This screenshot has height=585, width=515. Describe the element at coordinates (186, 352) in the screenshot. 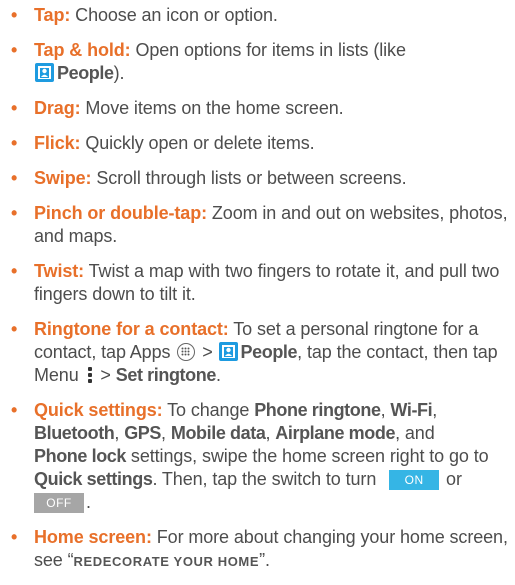

I see `apps-icon` at that location.